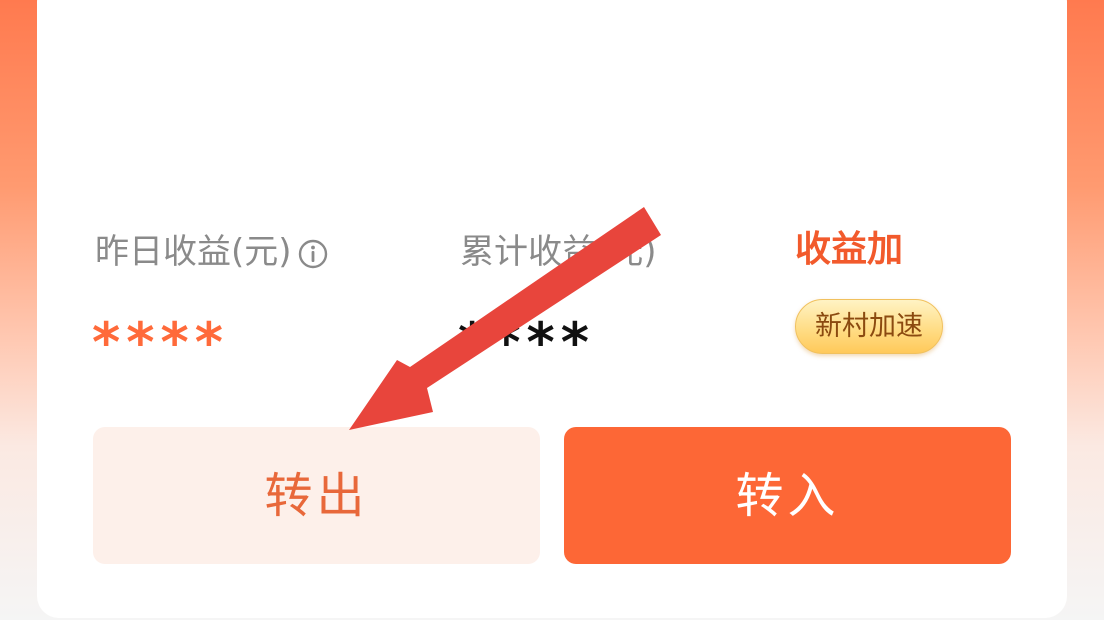  What do you see at coordinates (160, 342) in the screenshot?
I see `yesterday-earnings-value: ****` at bounding box center [160, 342].